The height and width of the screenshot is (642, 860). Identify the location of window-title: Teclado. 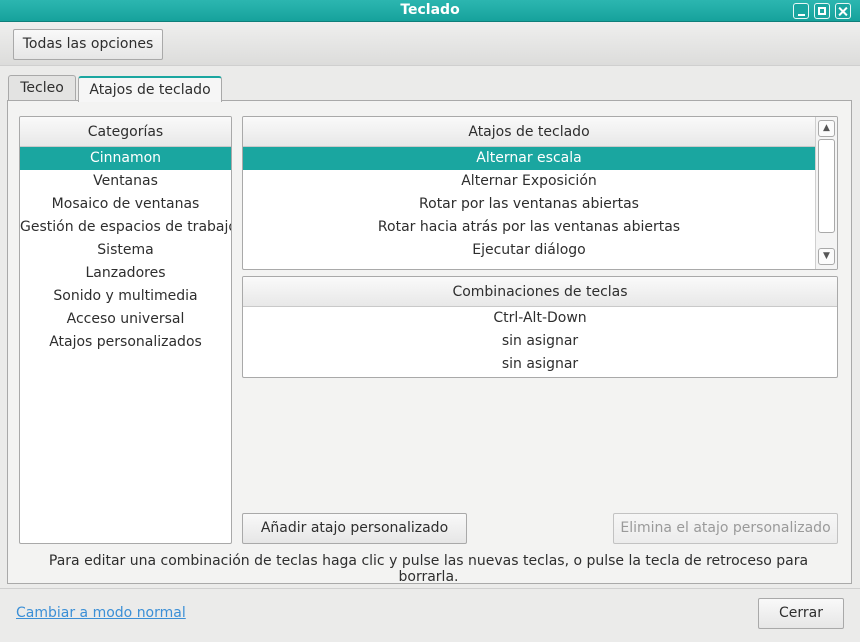
(430, 10).